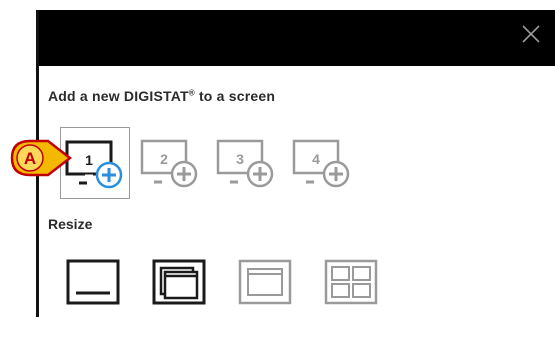  I want to click on screen-2-button: 2, so click(171, 163).